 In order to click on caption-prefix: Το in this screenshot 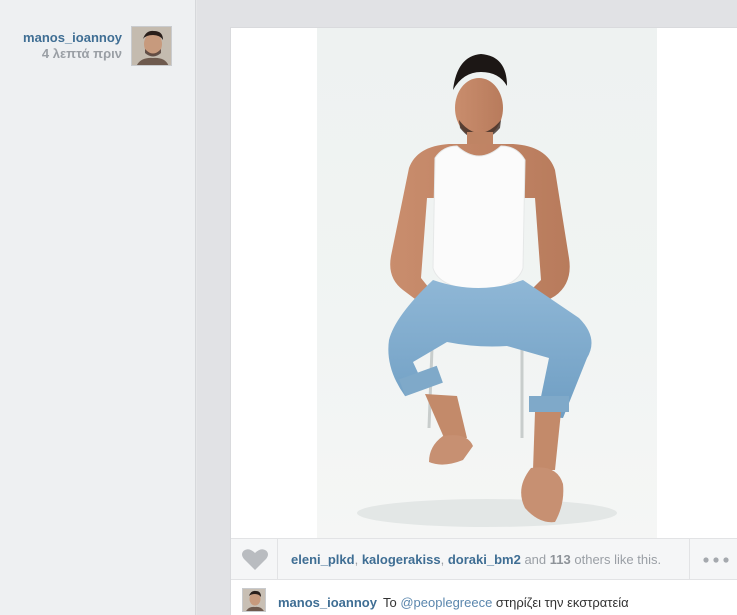, I will do `click(391, 602)`.